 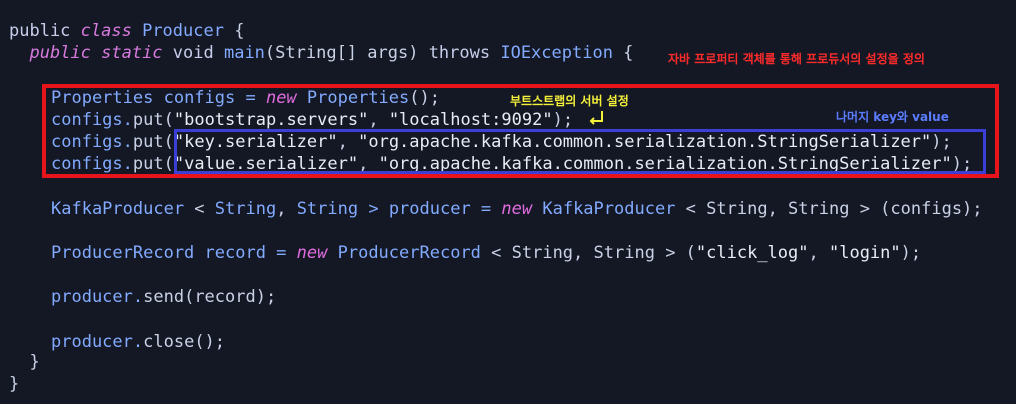 What do you see at coordinates (346, 53) in the screenshot?
I see `params: (String[] args)` at bounding box center [346, 53].